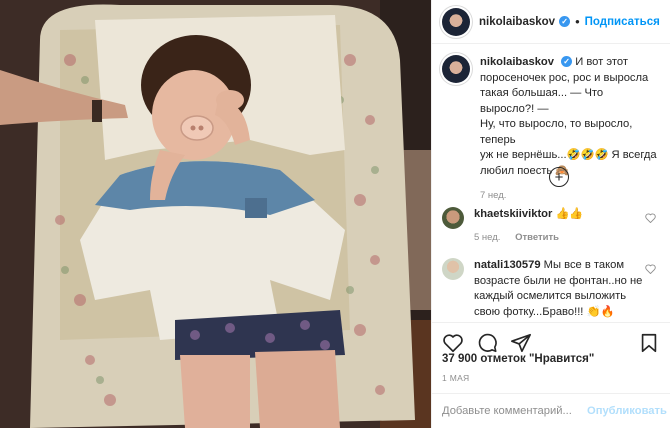  What do you see at coordinates (521, 343) in the screenshot?
I see `share-icon` at bounding box center [521, 343].